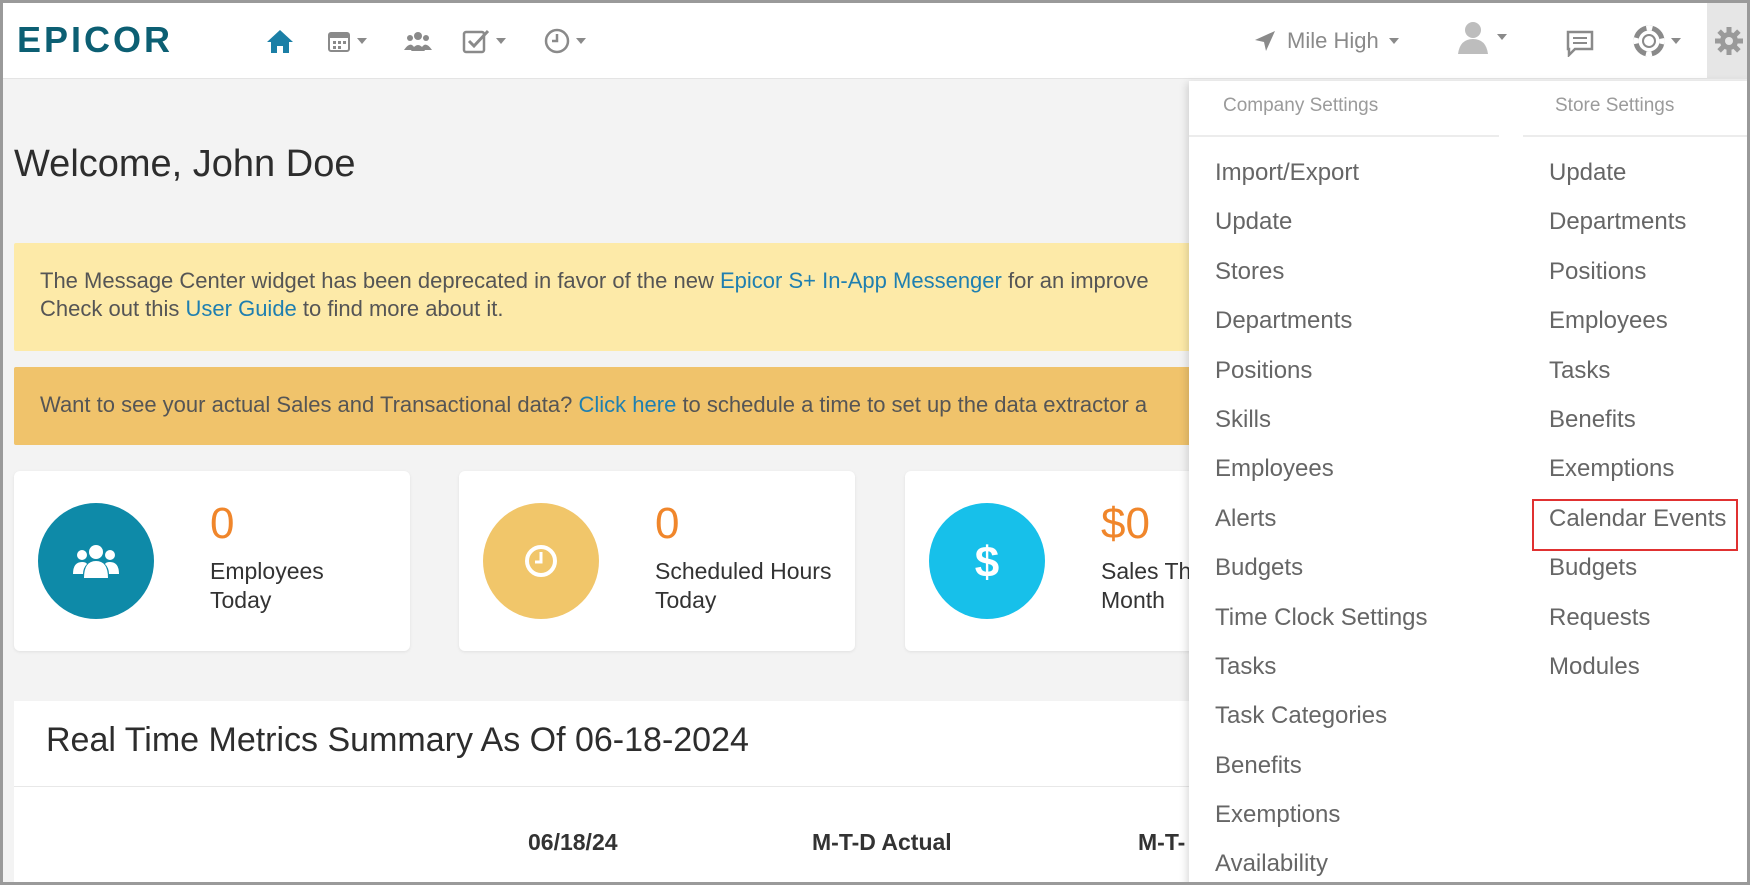 Image resolution: width=1750 pixels, height=885 pixels. What do you see at coordinates (476, 41) in the screenshot?
I see `tasks-icon` at bounding box center [476, 41].